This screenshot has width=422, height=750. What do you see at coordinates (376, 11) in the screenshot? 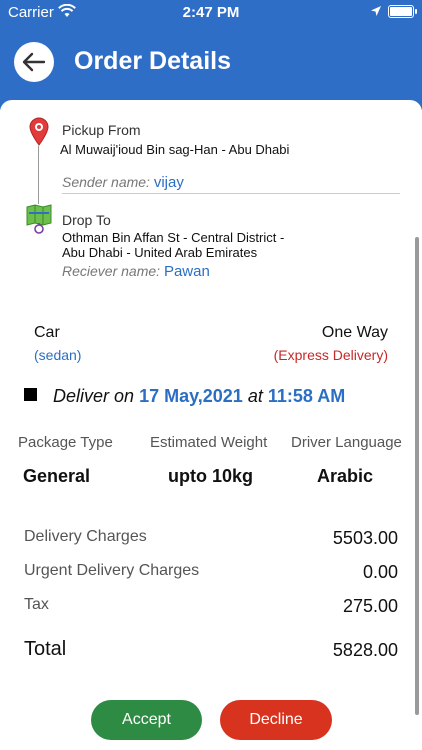
I see `location-arrow-icon` at bounding box center [376, 11].